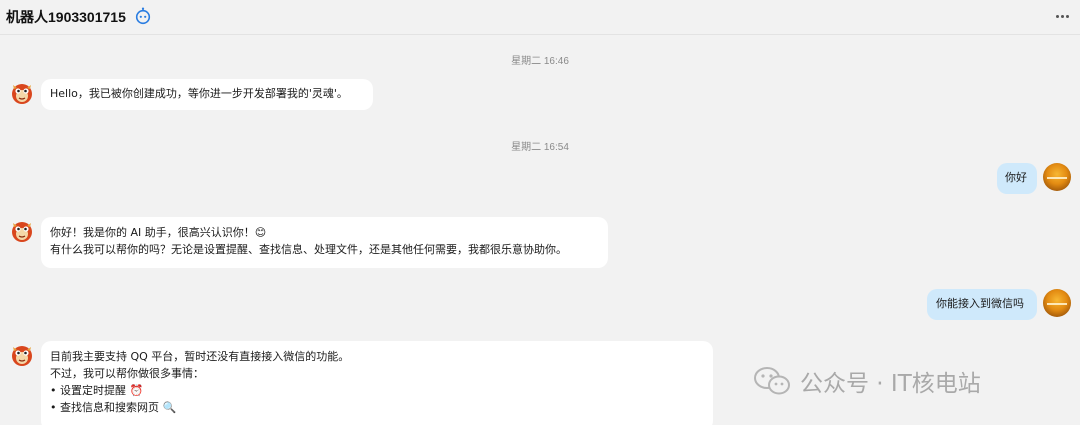  What do you see at coordinates (540, 17) in the screenshot?
I see `chat-header: 机器人1903301715` at bounding box center [540, 17].